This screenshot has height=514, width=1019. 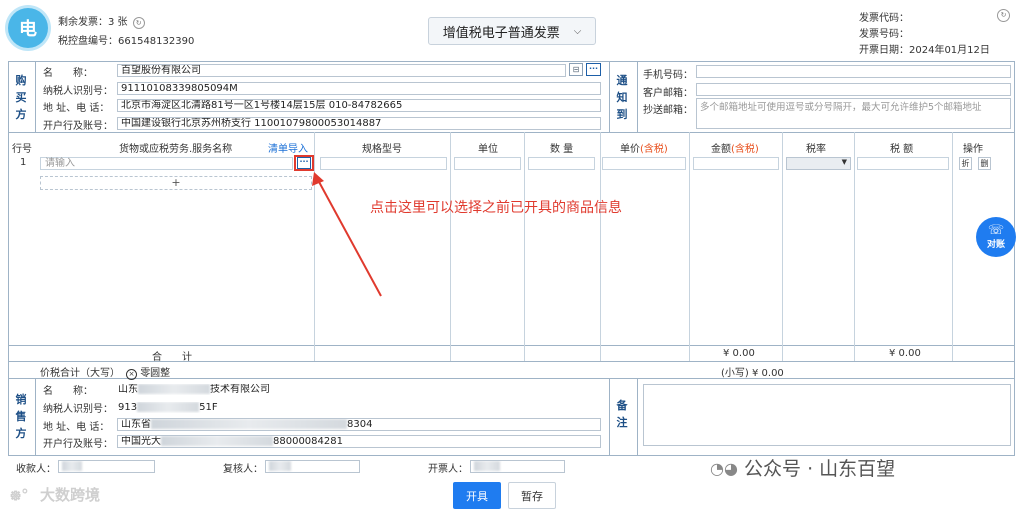 I want to click on remark-section-label: 备注, so click(x=622, y=414).